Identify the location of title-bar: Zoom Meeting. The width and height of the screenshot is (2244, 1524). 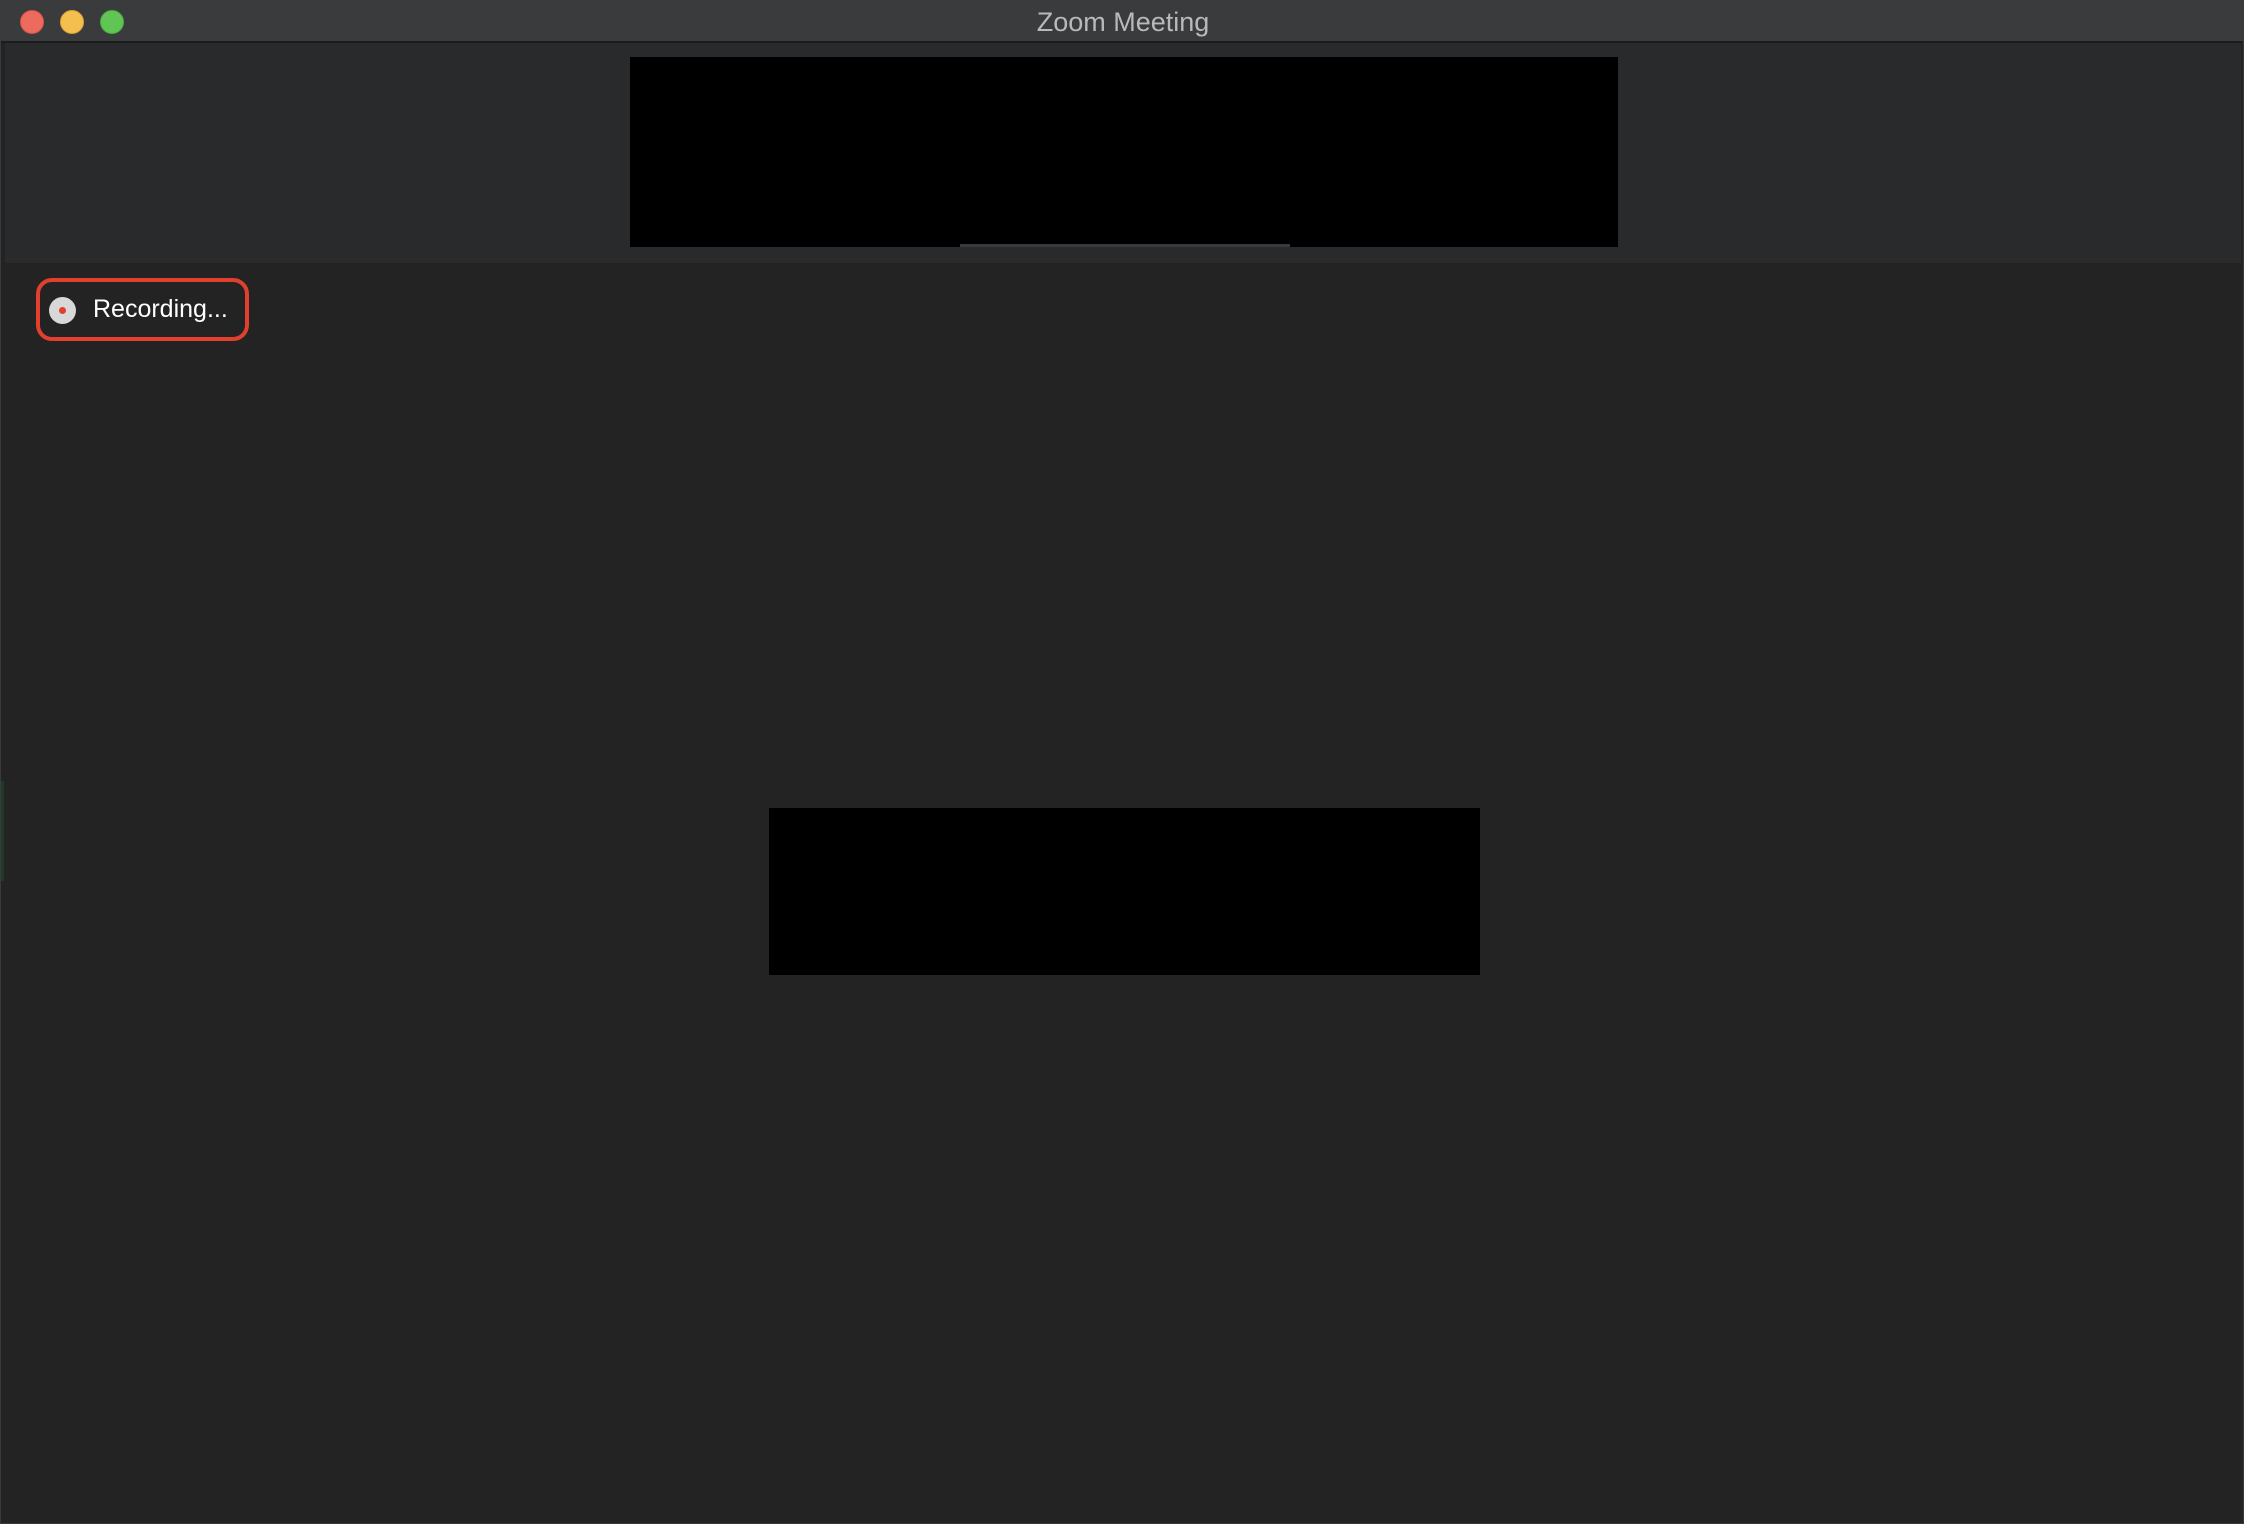
(1122, 22).